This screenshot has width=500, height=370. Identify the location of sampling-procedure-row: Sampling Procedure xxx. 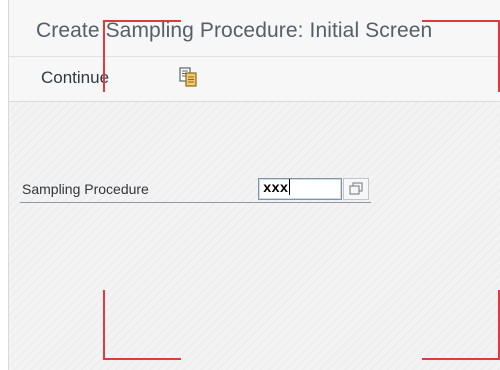
(190, 190).